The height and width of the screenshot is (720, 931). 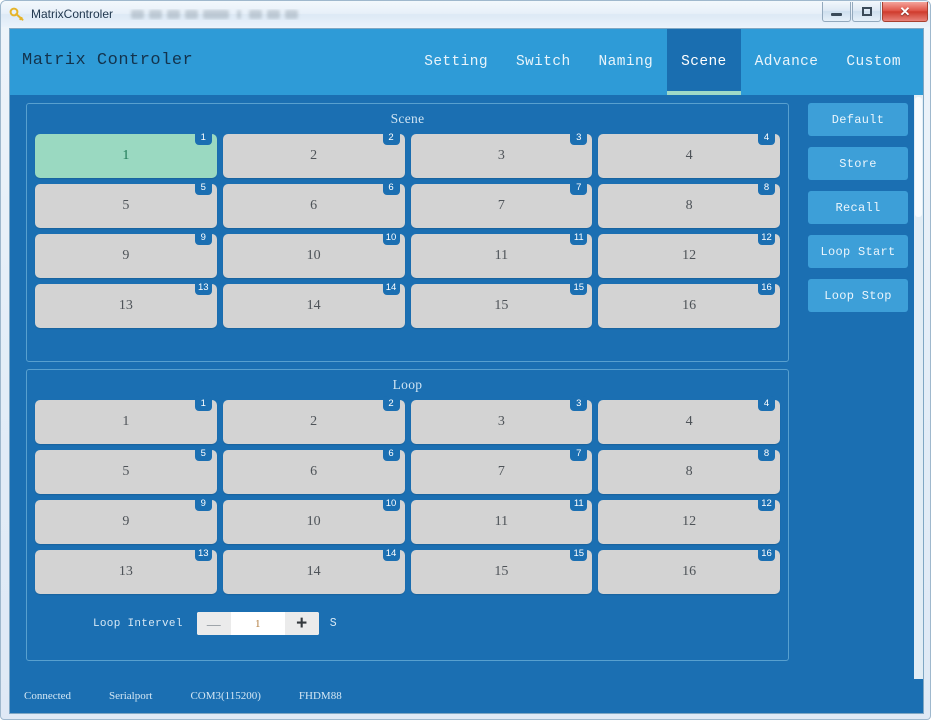 What do you see at coordinates (501, 304) in the screenshot?
I see `scene-cell: 15 15` at bounding box center [501, 304].